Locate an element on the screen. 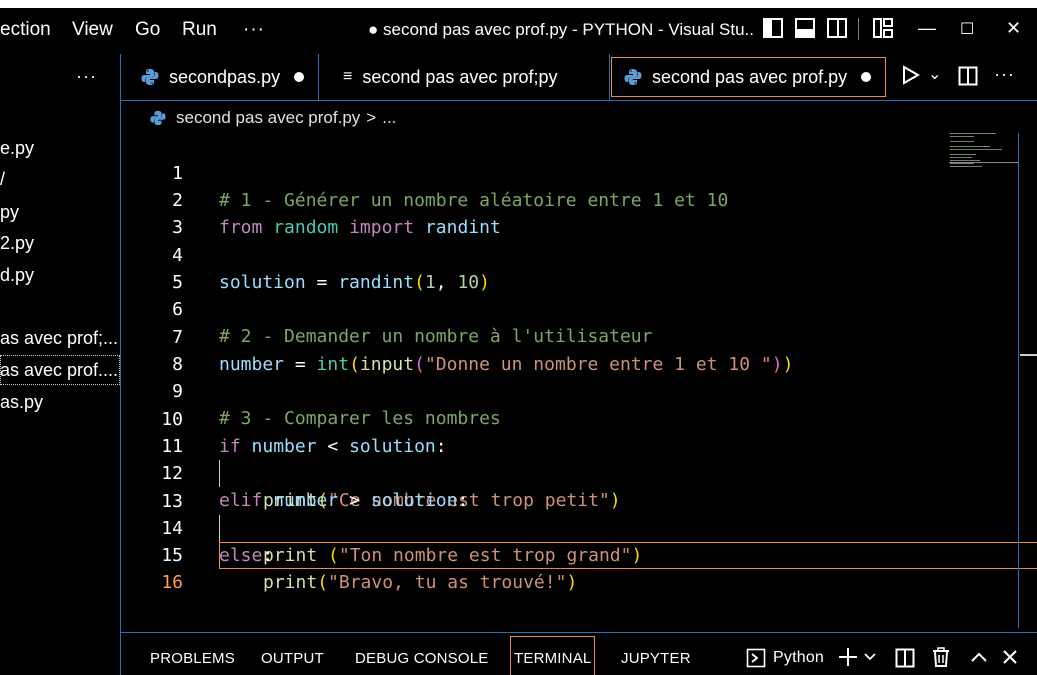  token-bracket: ( is located at coordinates (323, 582).